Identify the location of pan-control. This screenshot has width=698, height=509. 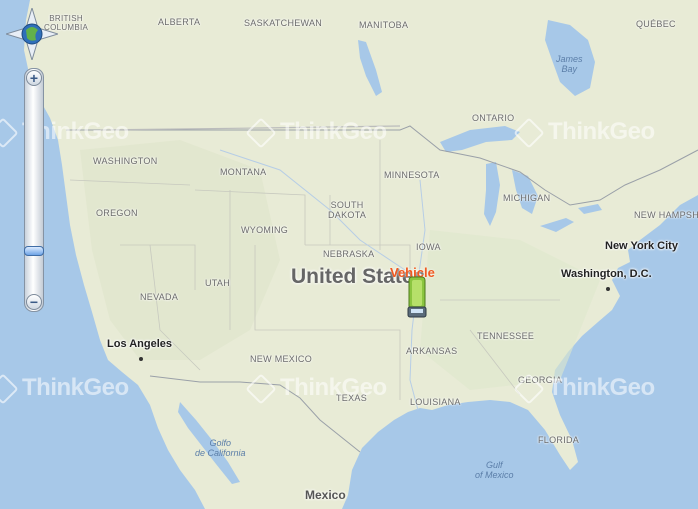
(32, 34).